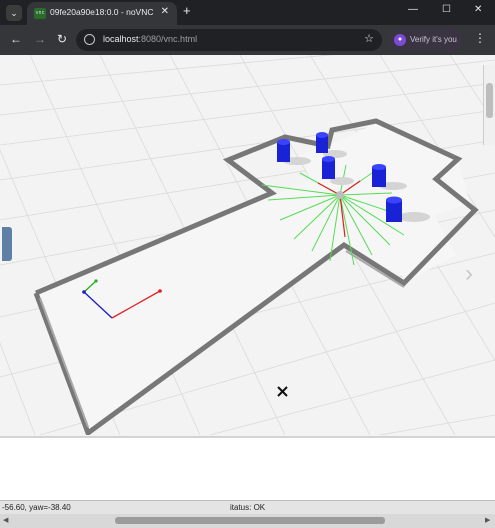 The width and height of the screenshot is (495, 528). I want to click on window-close-icon: ✕, so click(478, 9).